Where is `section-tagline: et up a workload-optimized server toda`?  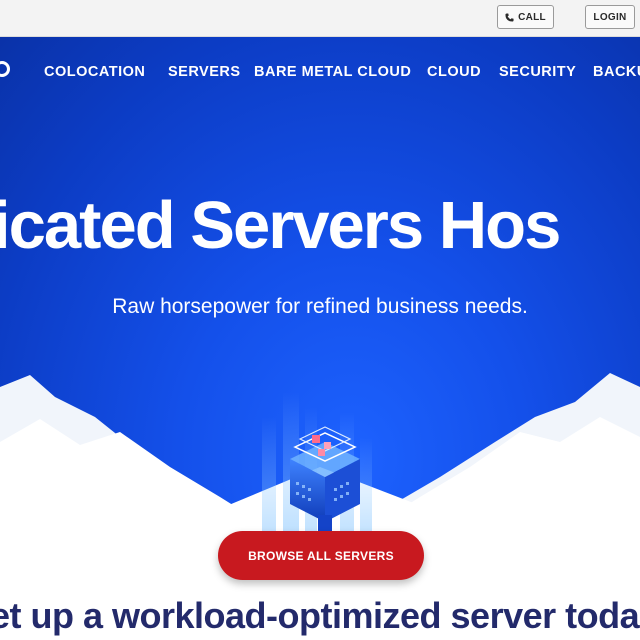
section-tagline: et up a workload-optimized server toda is located at coordinates (320, 615).